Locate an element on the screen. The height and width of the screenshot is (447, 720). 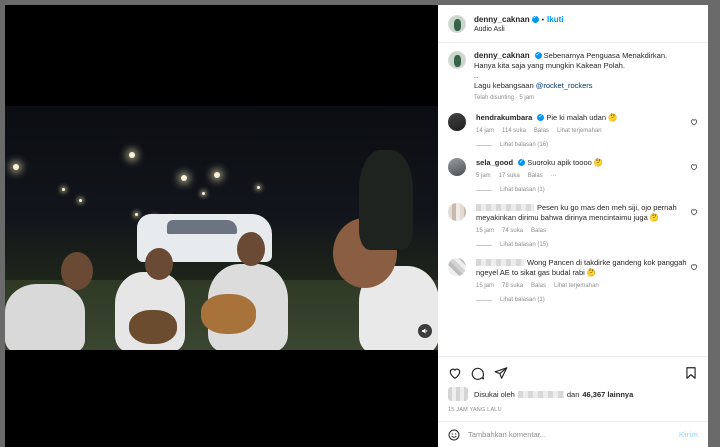
post-header: denny_caknan •Ikuti Audio Asli is located at coordinates (573, 24).